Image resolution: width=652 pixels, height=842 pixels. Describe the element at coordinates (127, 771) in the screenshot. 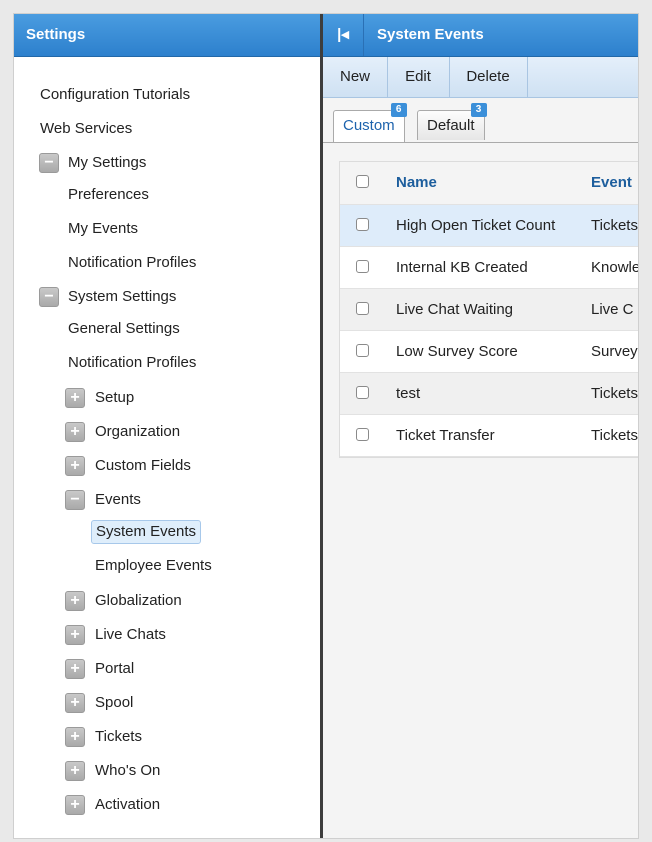

I see `tree-item-whos-on: Who's On` at that location.